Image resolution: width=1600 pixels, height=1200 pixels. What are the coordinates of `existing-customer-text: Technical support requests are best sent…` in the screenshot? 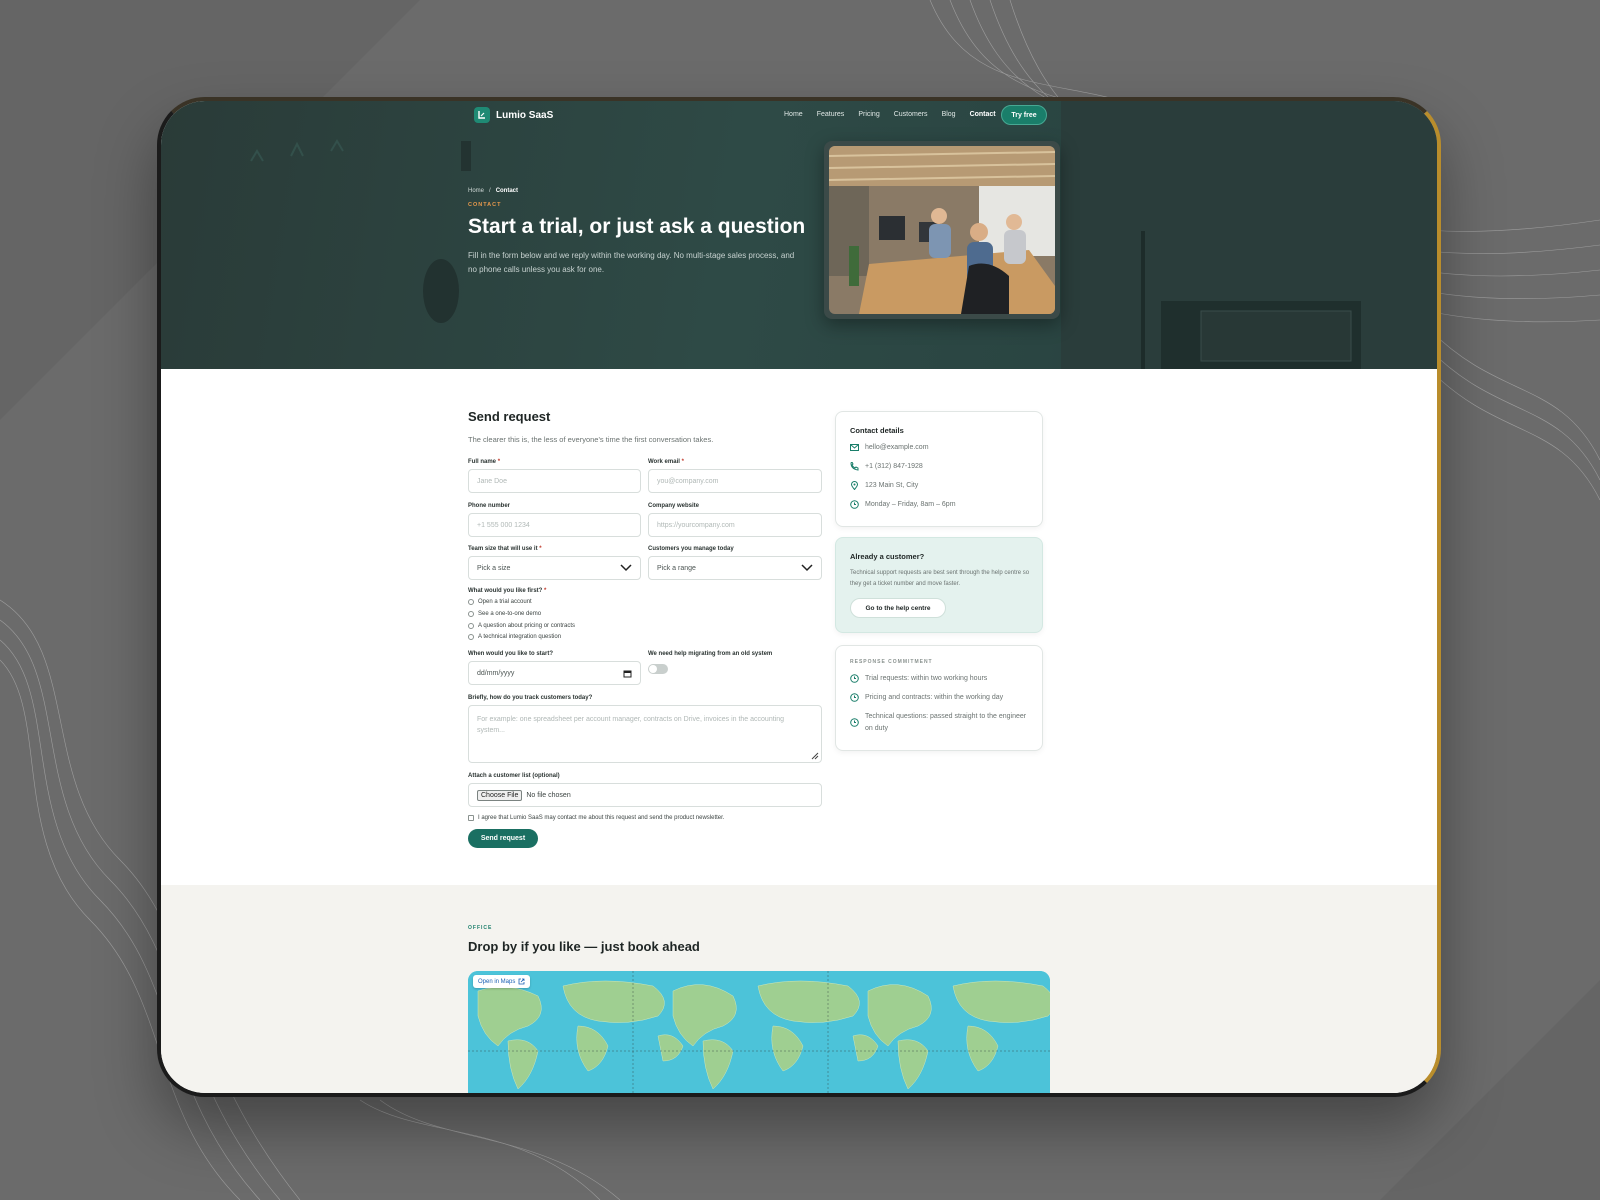 It's located at (940, 578).